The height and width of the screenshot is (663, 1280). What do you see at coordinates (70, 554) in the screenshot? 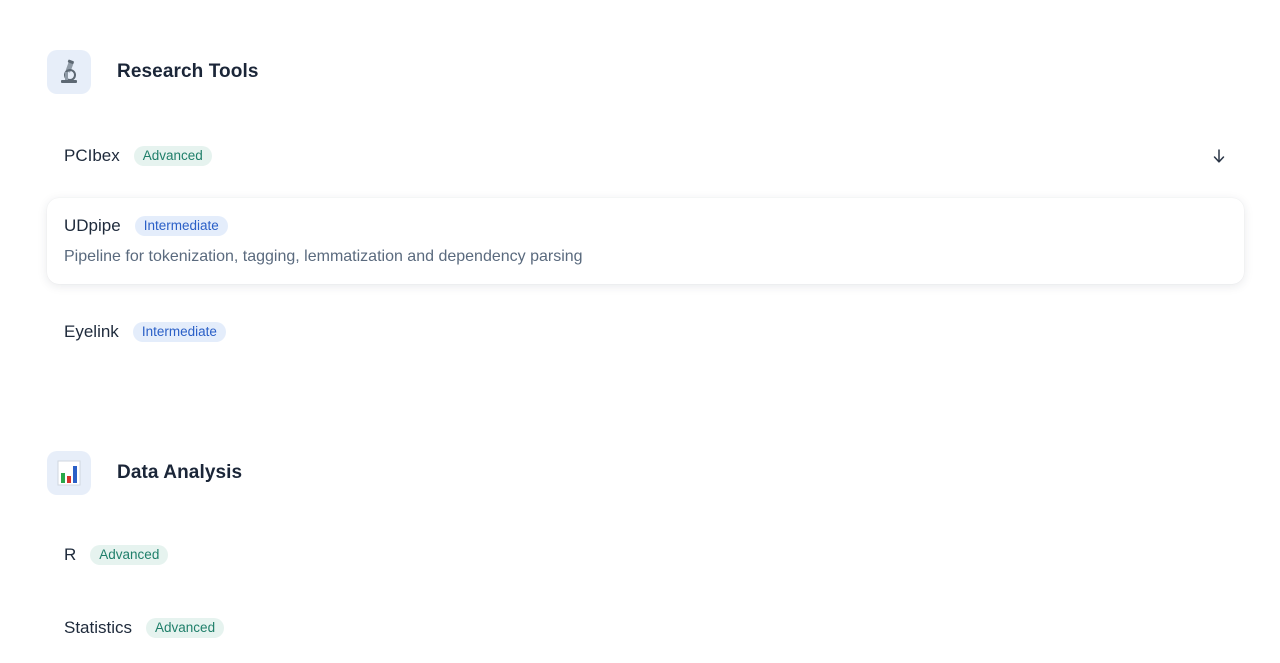
I see `skill-name: R` at bounding box center [70, 554].